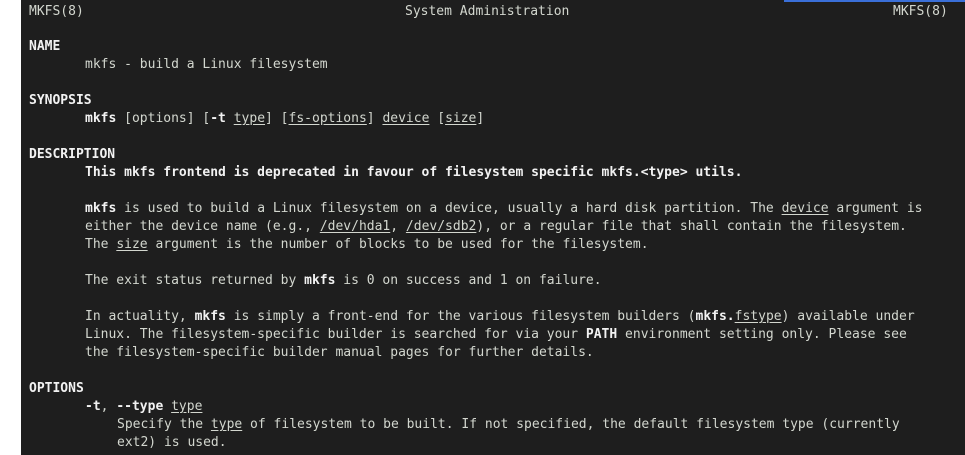  Describe the element at coordinates (72, 154) in the screenshot. I see `section-heading-description: DESCRIPTION` at that location.